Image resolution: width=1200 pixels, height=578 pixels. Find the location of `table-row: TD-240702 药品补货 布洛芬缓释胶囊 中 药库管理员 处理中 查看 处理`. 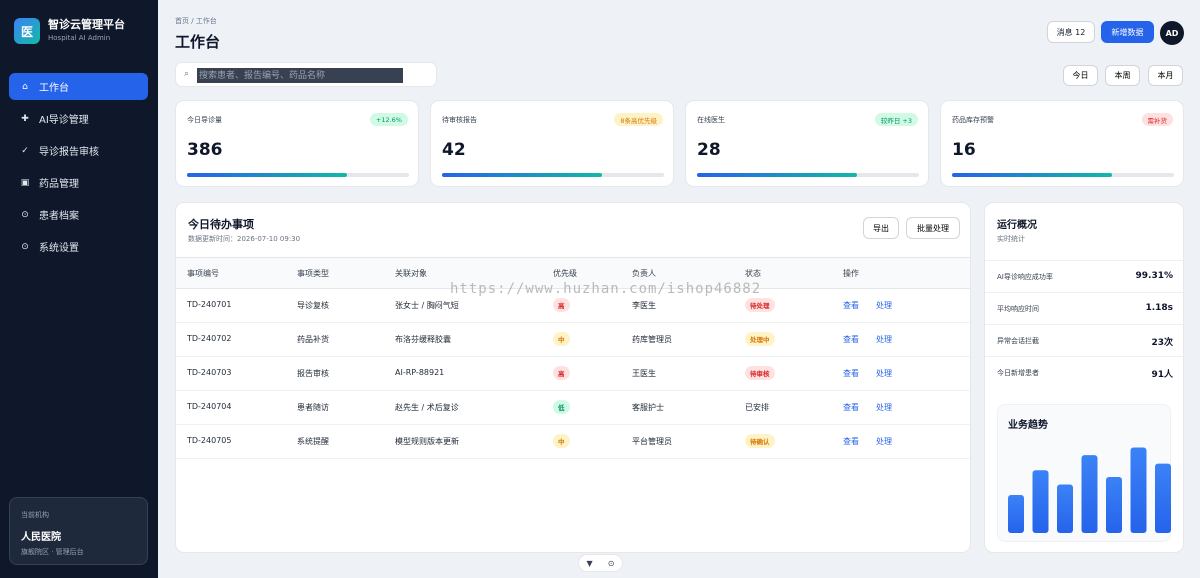

table-row: TD-240702 药品补货 布洛芬缓释胶囊 中 药库管理员 处理中 查看 处理 is located at coordinates (573, 340).